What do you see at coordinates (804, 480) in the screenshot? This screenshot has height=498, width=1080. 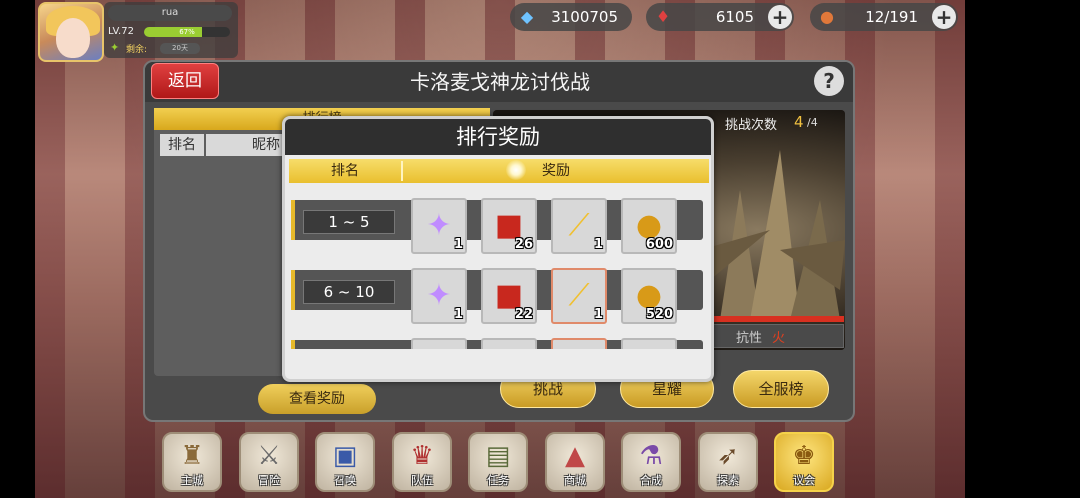 I see `nav-label: 议会` at bounding box center [804, 480].